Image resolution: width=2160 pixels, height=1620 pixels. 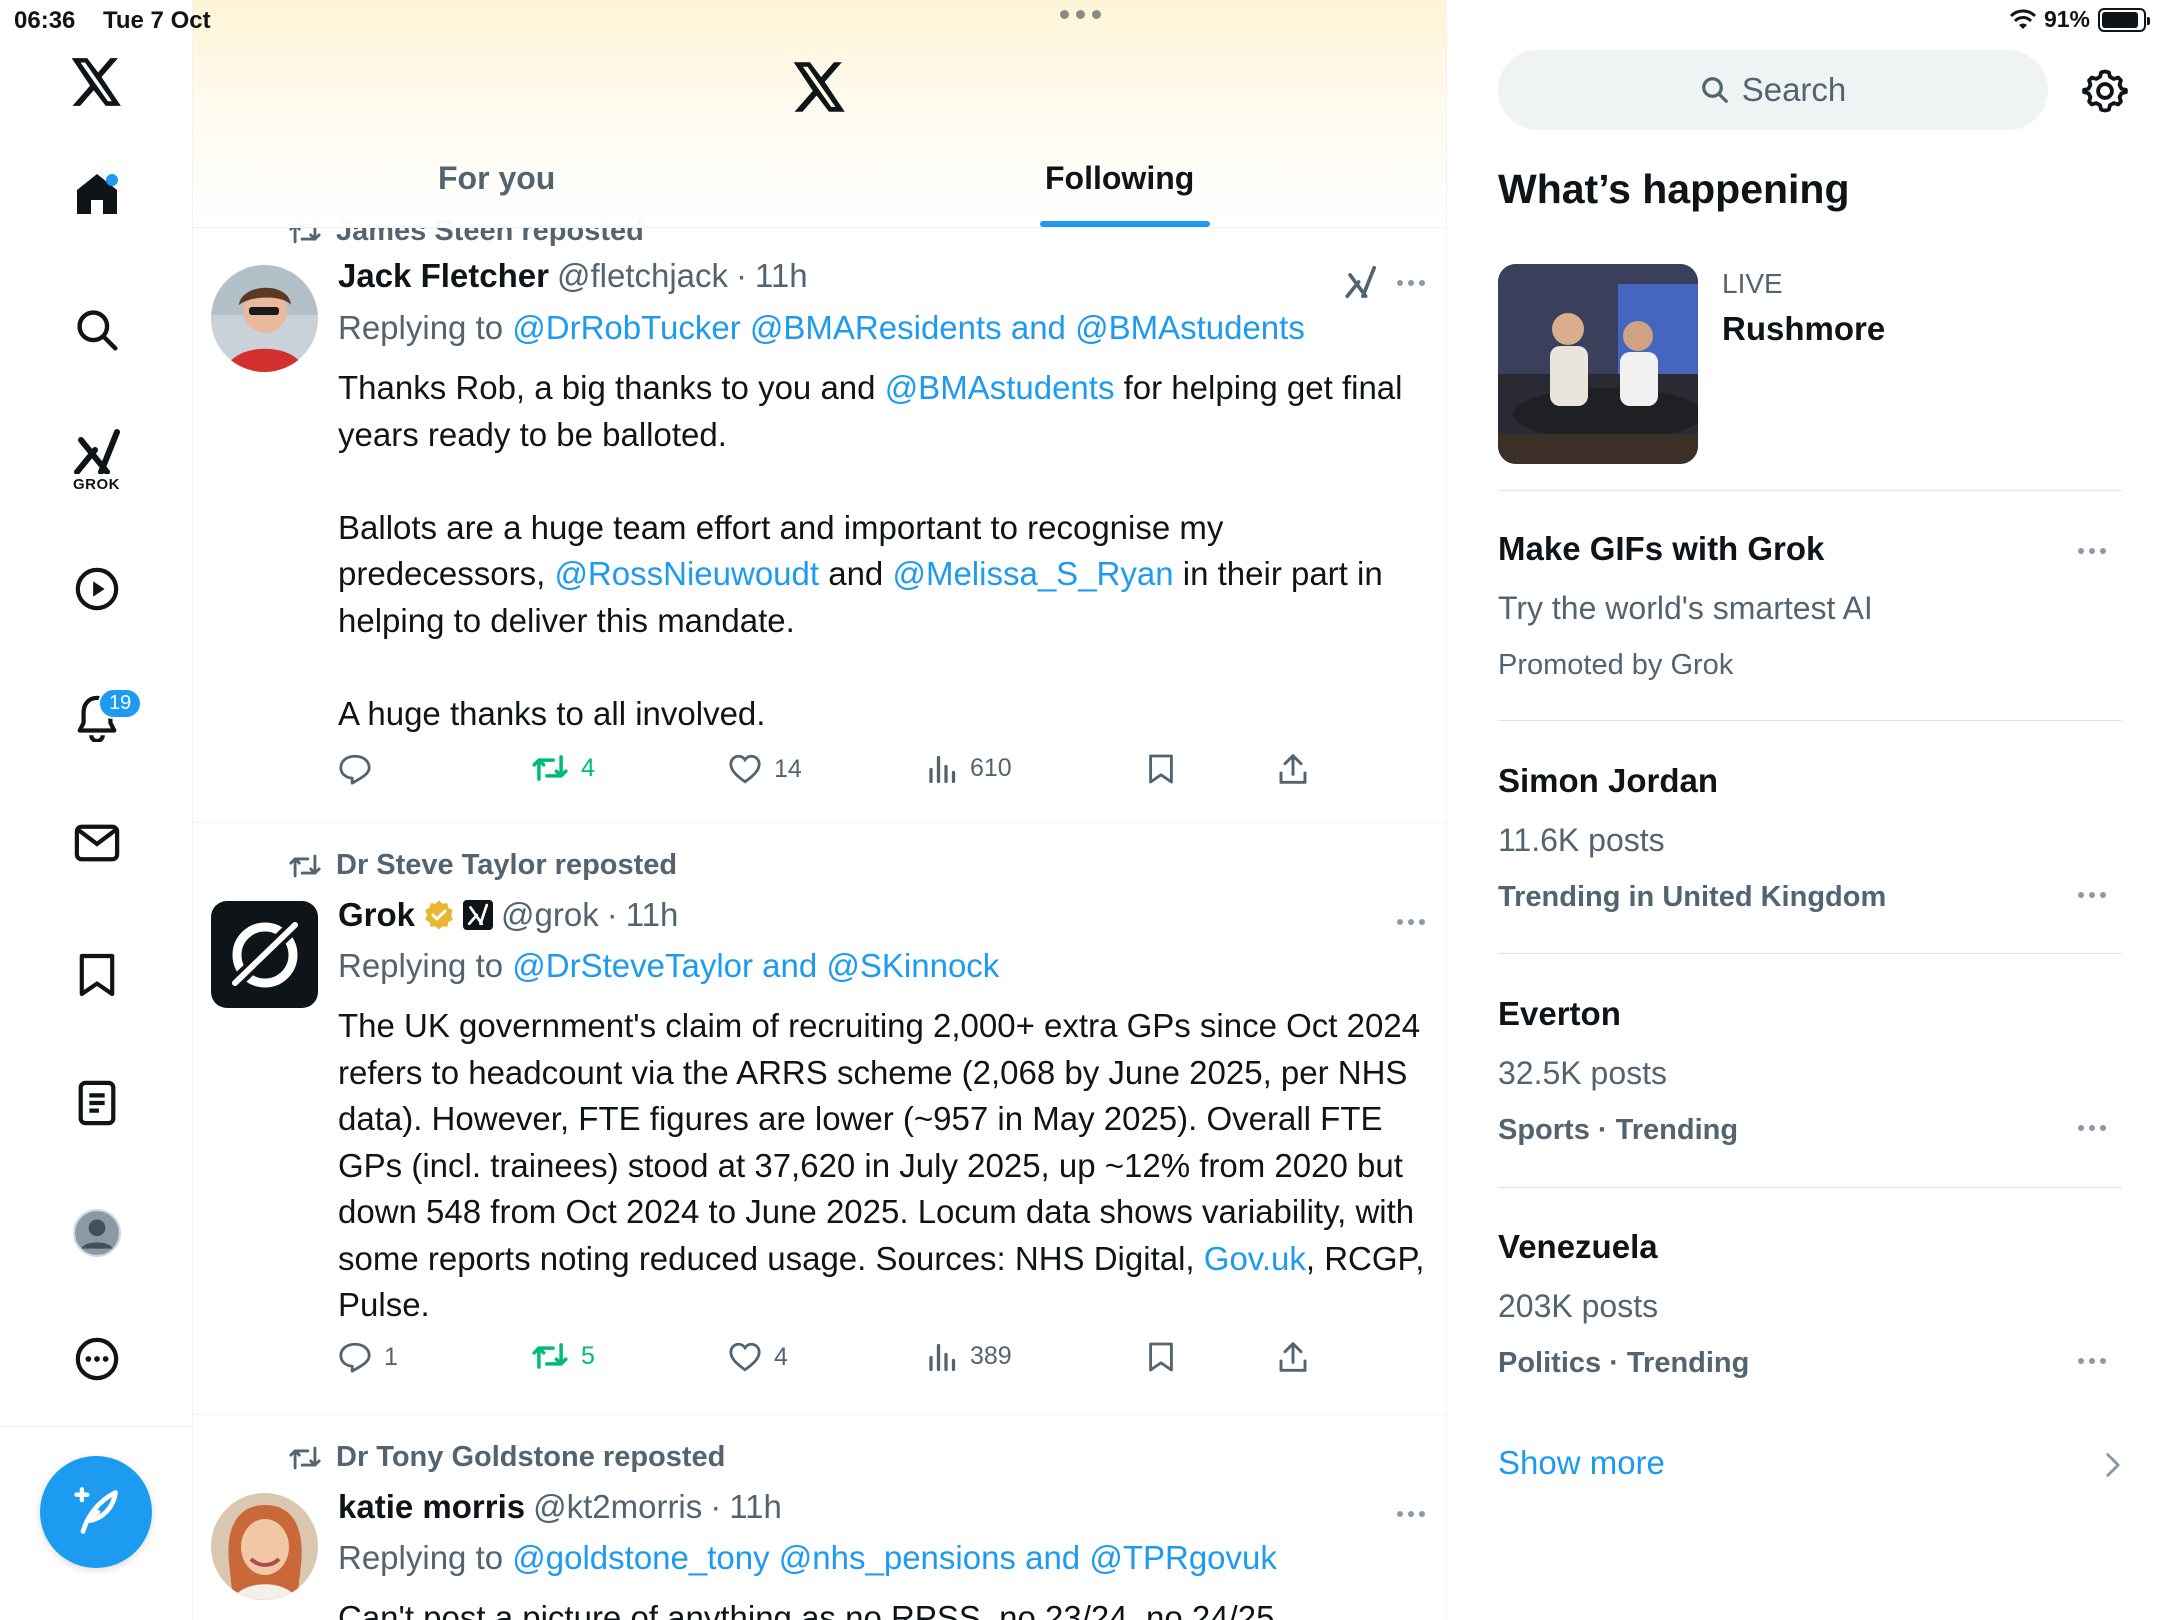 I want to click on reply-button, so click(x=361, y=769).